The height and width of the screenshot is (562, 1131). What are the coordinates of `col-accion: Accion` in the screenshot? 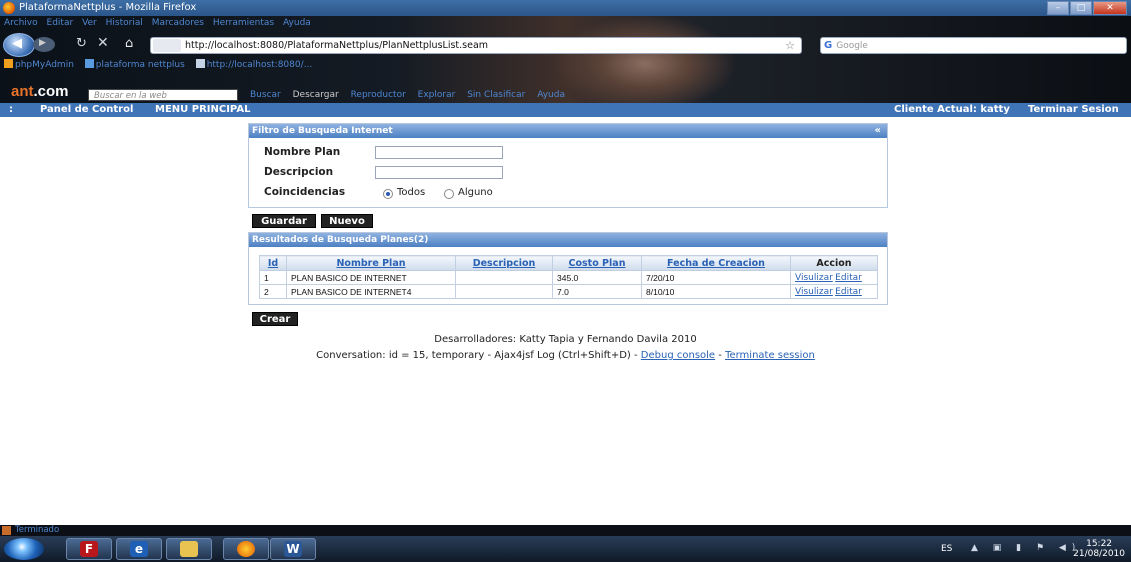 It's located at (834, 263).